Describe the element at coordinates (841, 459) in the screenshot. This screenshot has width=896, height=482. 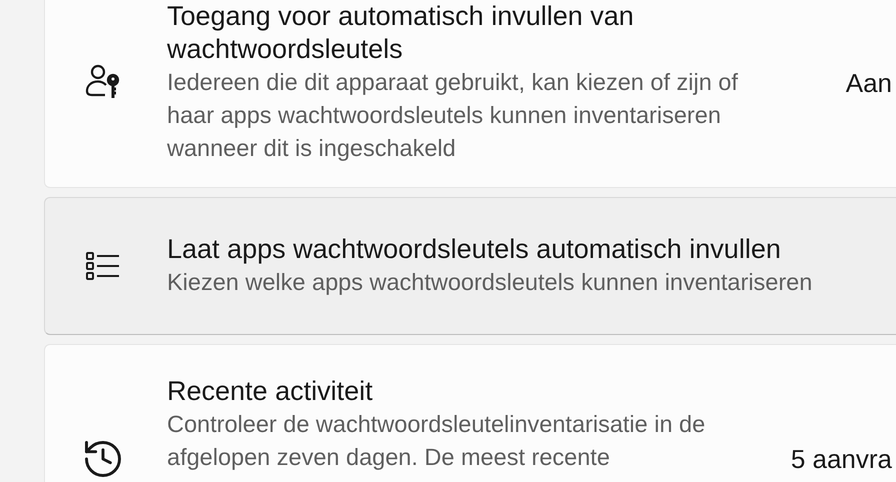
I see `setting-value: 5 aanvra` at that location.